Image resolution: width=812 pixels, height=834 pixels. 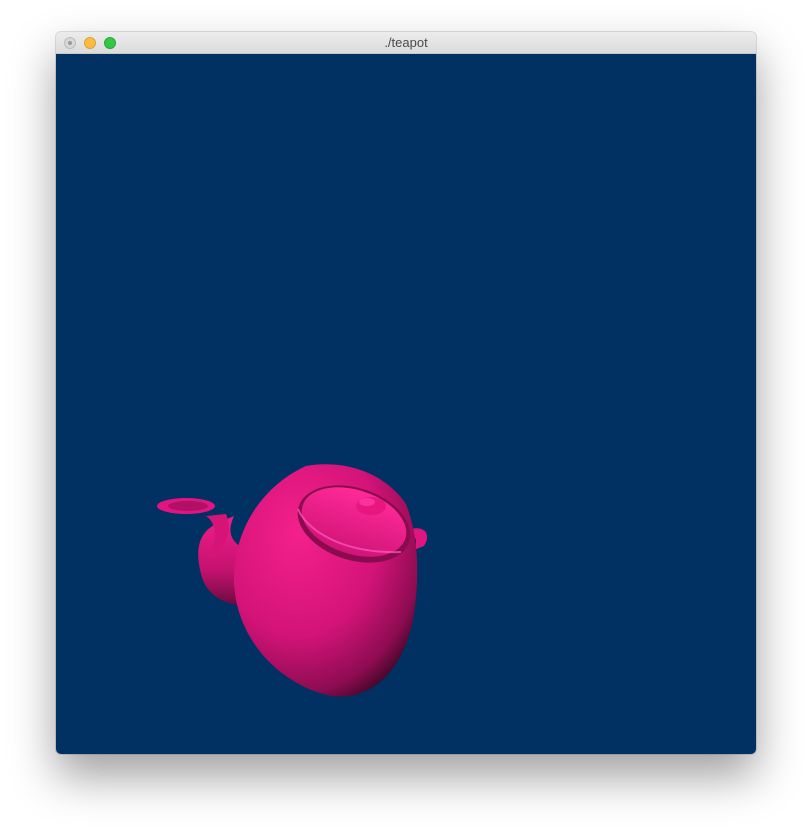 I want to click on teapot-scene, so click(x=292, y=580).